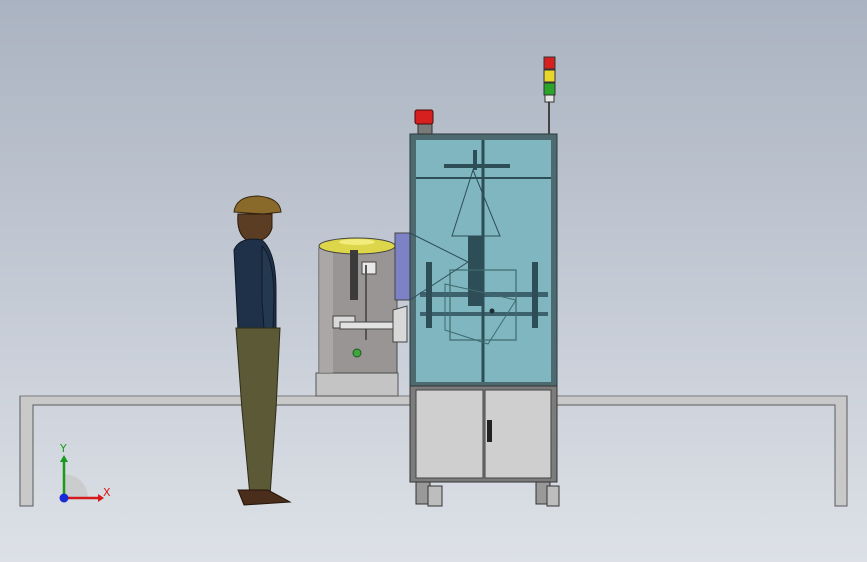  Describe the element at coordinates (64, 498) in the screenshot. I see `z-axis-dot` at that location.